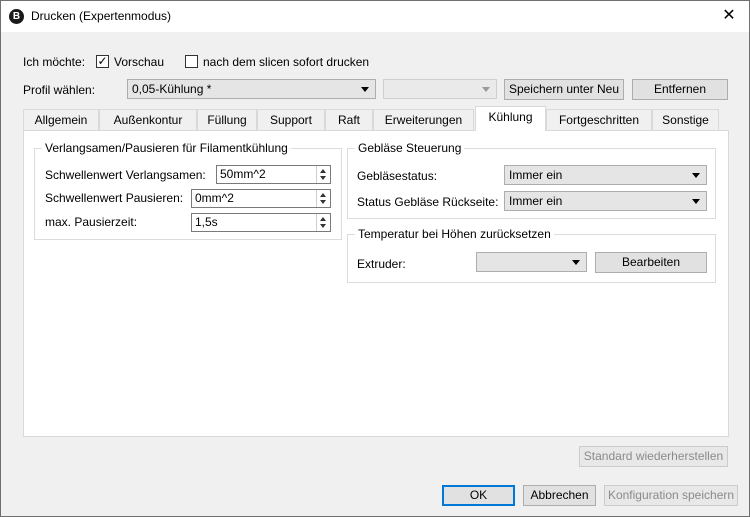  Describe the element at coordinates (536, 201) in the screenshot. I see `fan-back-value: Immer ein` at that location.